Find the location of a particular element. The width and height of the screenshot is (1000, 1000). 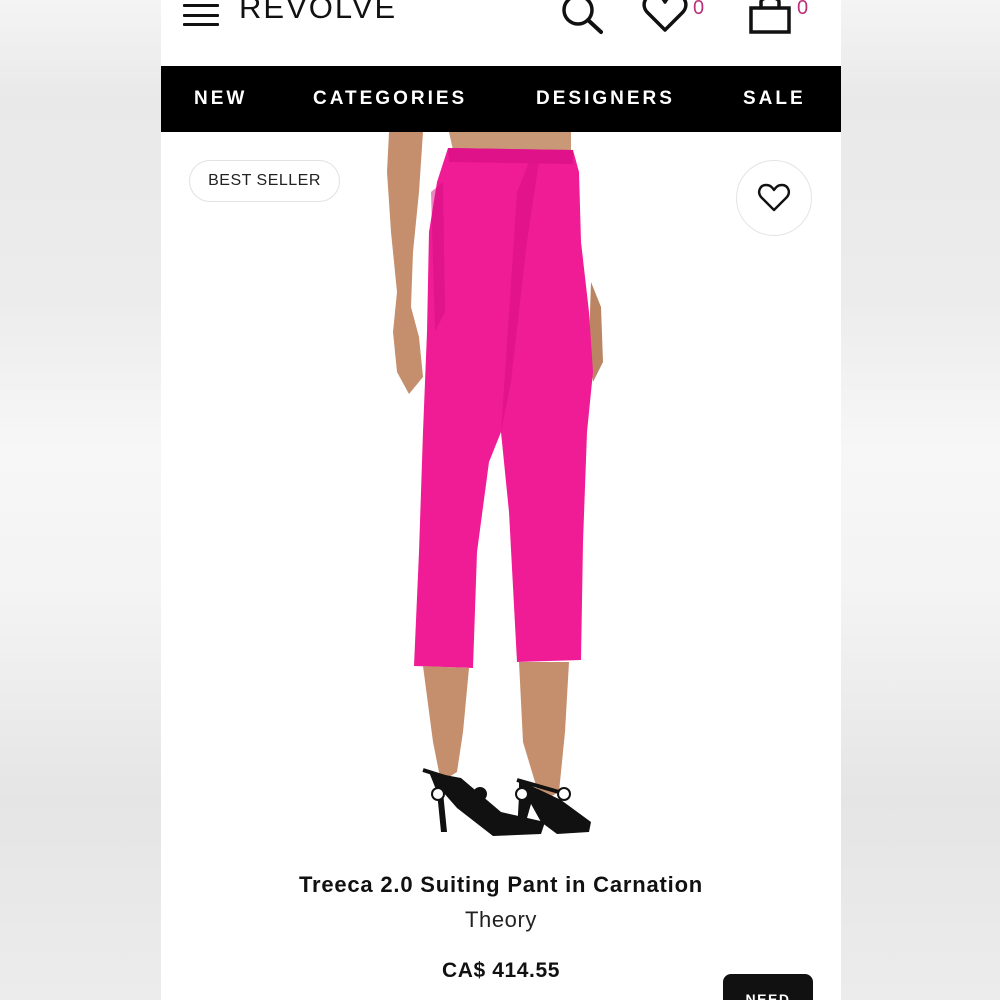

site-logo: REVOLVE is located at coordinates (318, 13).